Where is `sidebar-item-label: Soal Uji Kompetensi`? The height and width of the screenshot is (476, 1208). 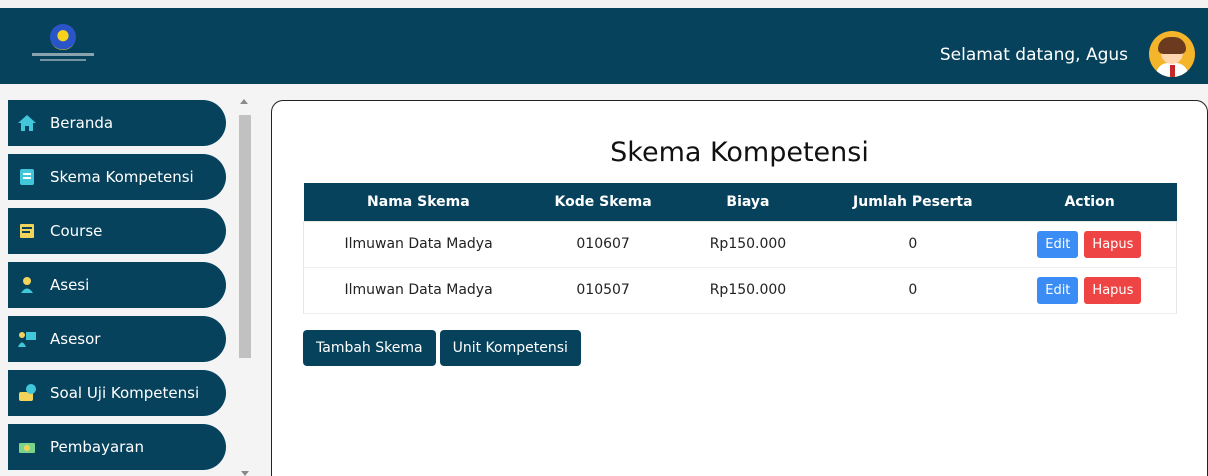 sidebar-item-label: Soal Uji Kompetensi is located at coordinates (125, 393).